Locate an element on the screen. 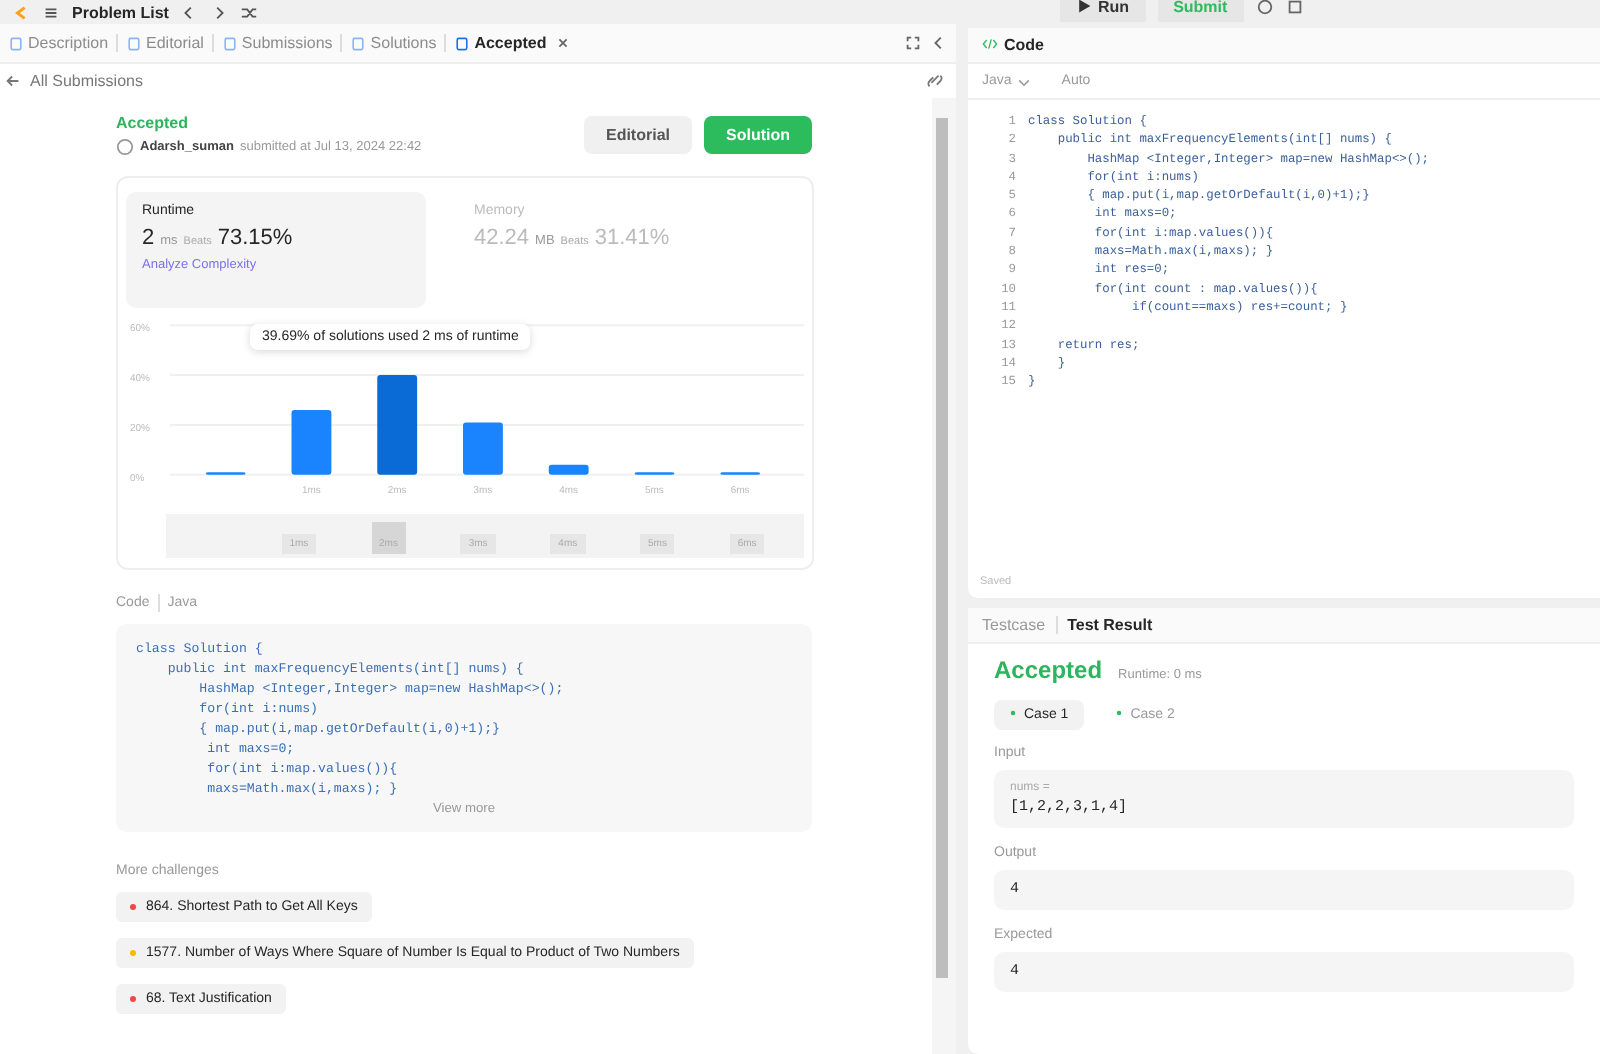 The height and width of the screenshot is (1054, 1600). panel-tab: Submissions is located at coordinates (277, 43).